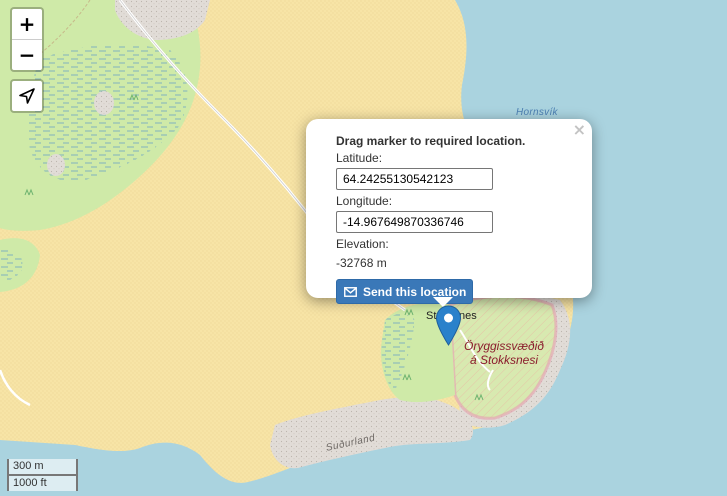  I want to click on scale-bar: 300 m 1000 ft, so click(42, 475).